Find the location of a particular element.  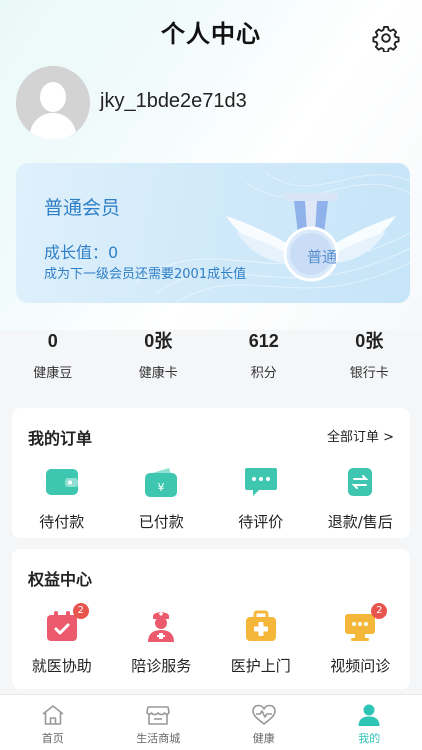

rights-medical-assist: 2 就医协助 is located at coordinates (62, 639).